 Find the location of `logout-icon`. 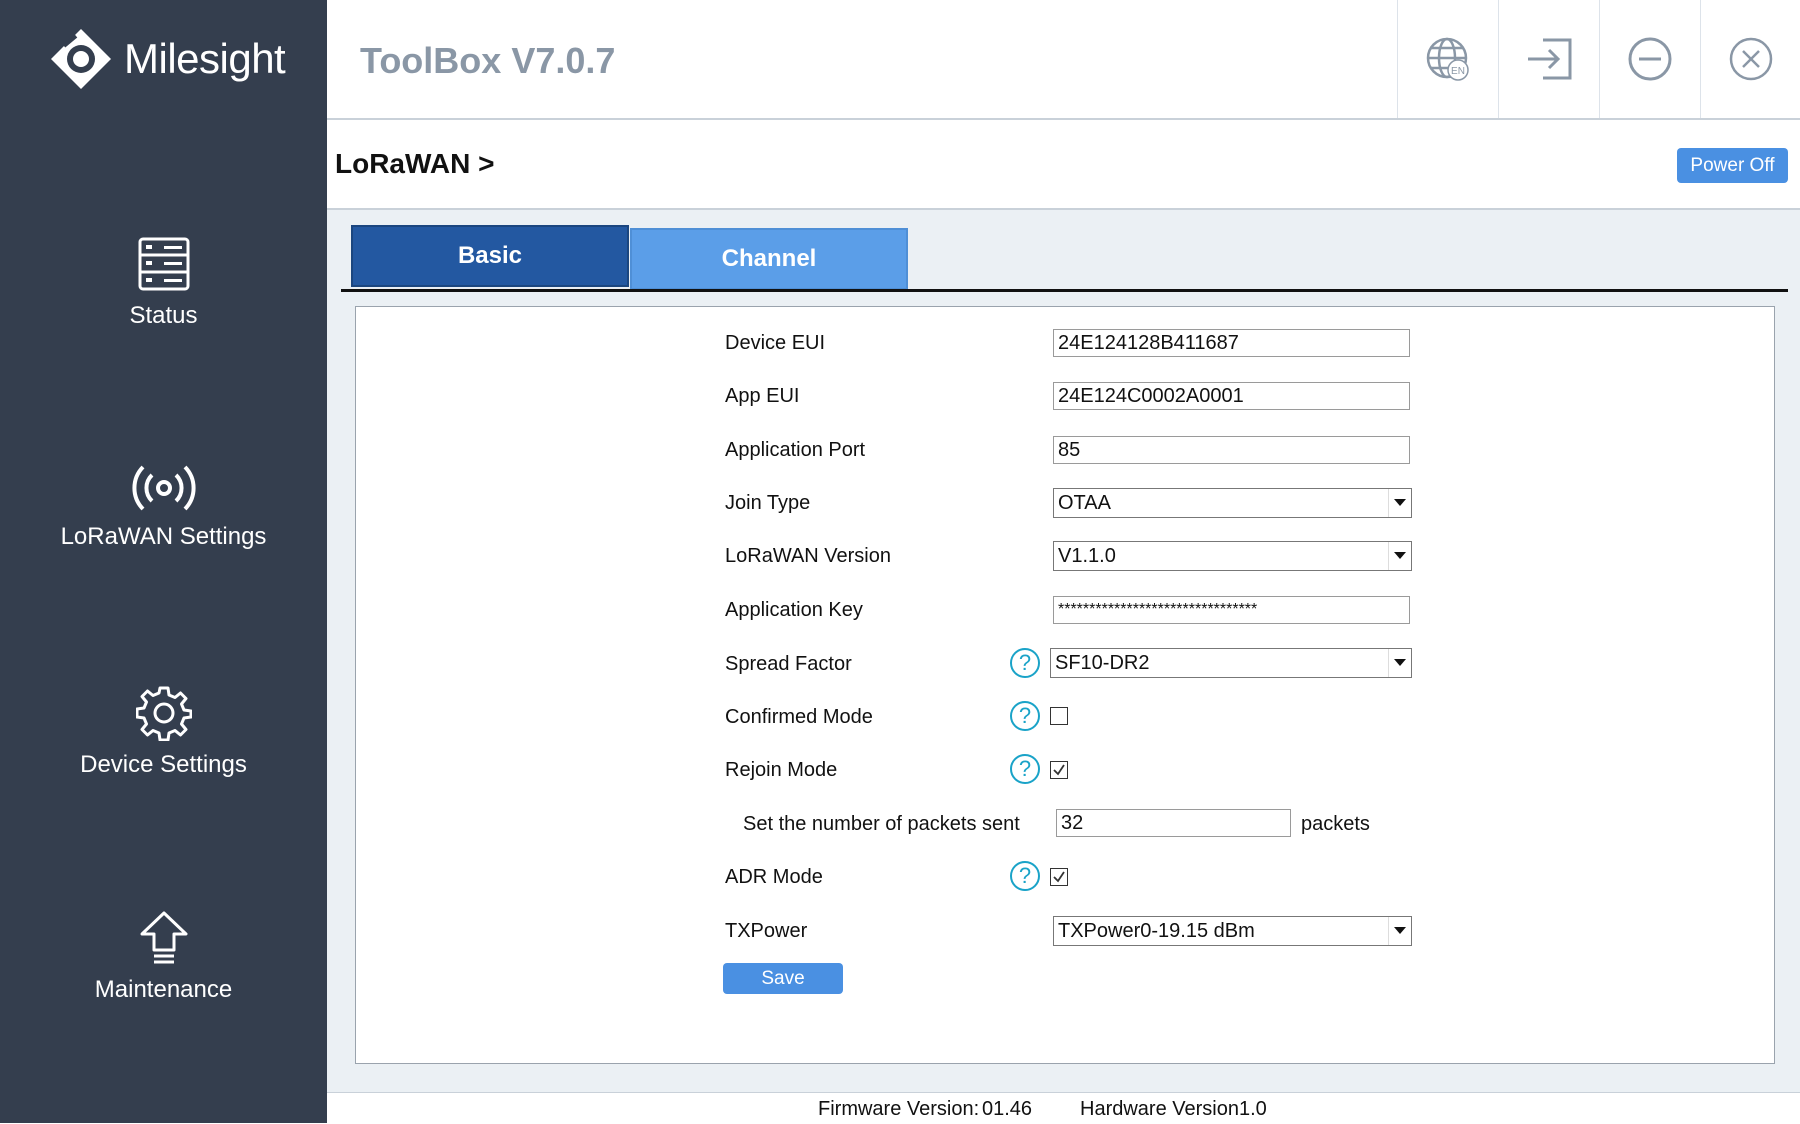

logout-icon is located at coordinates (1550, 59).